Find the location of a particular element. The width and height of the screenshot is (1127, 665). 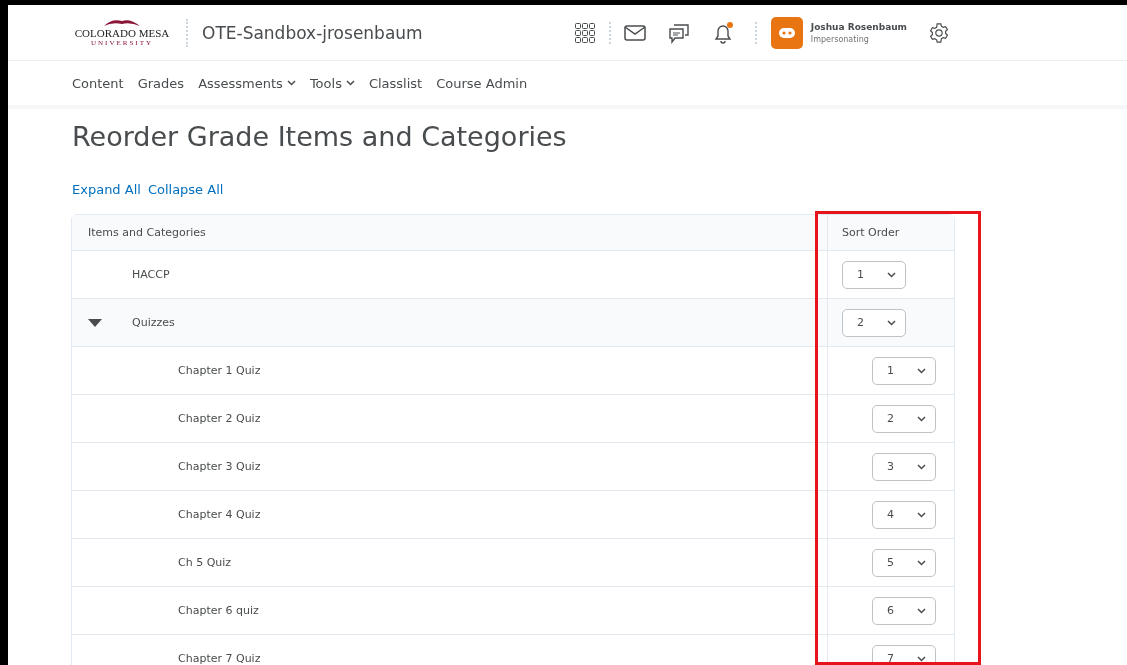

category-name: Quizzes is located at coordinates (153, 322).